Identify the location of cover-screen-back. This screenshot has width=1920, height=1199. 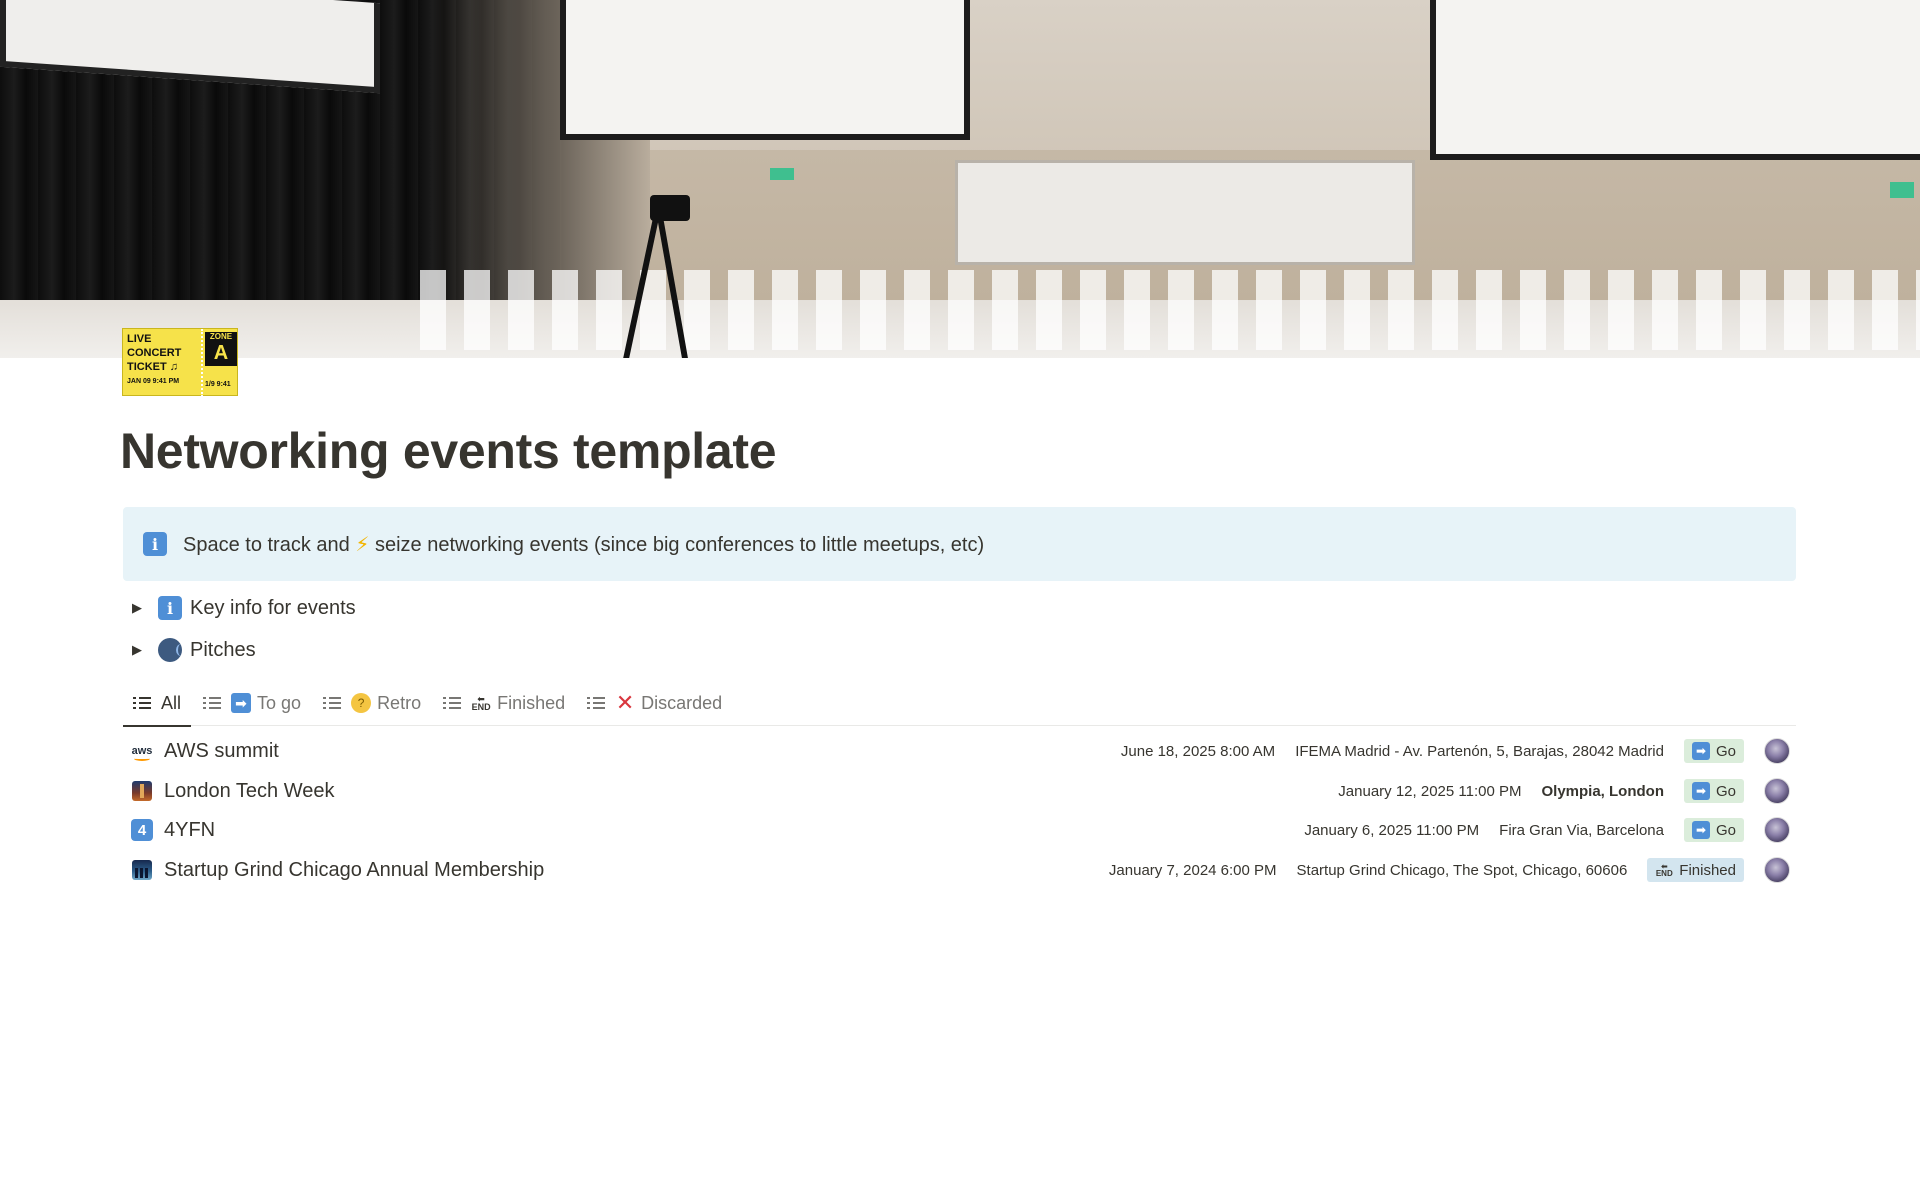
(1185, 212).